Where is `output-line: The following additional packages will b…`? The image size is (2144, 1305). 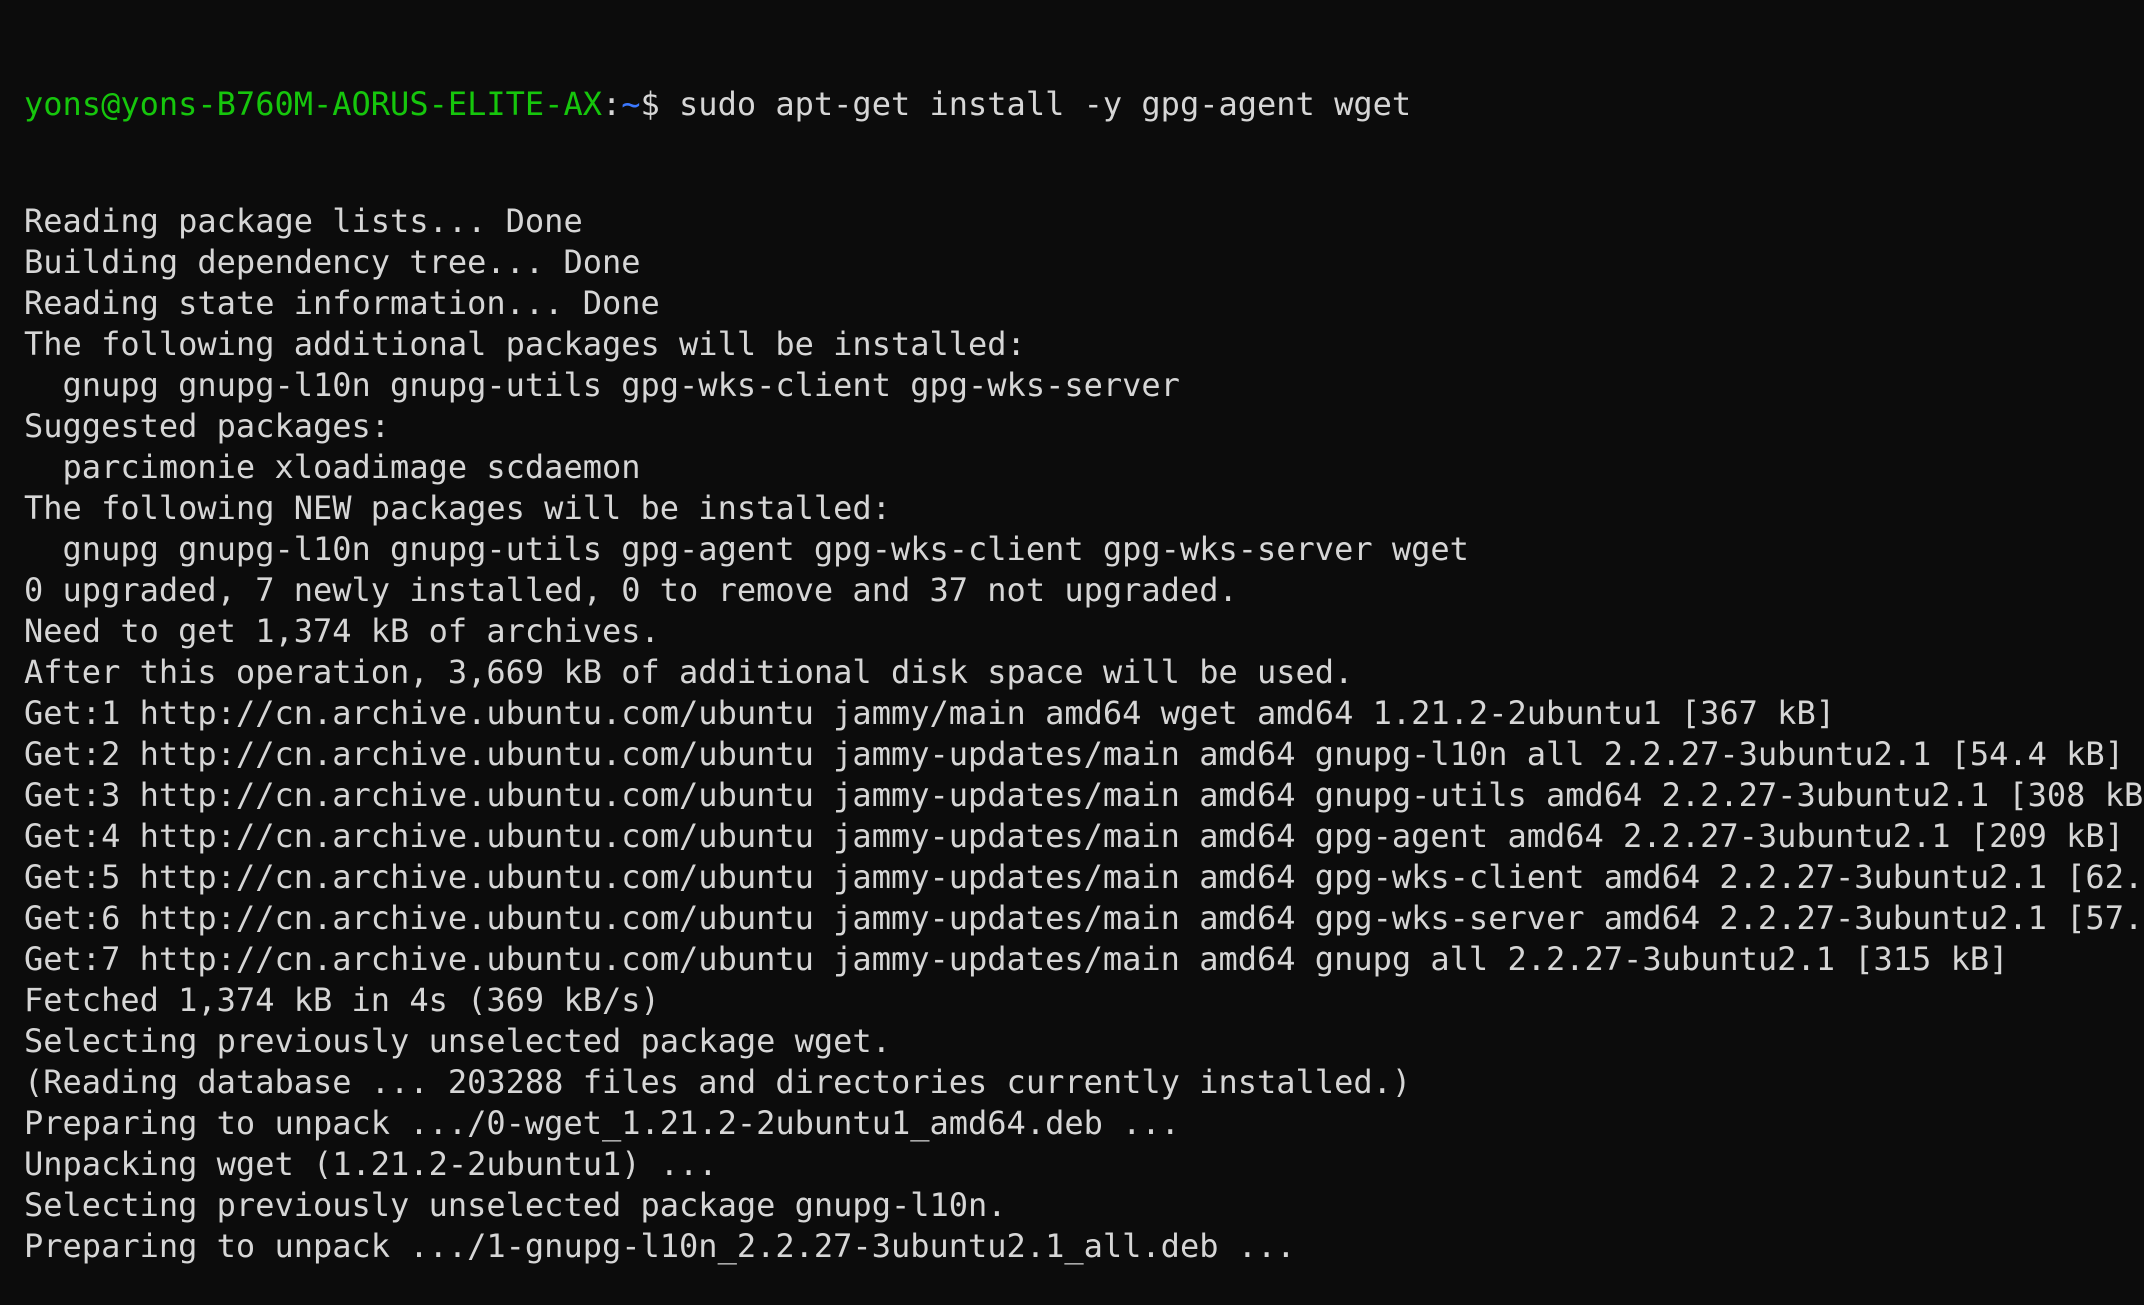 output-line: The following additional packages will b… is located at coordinates (525, 344).